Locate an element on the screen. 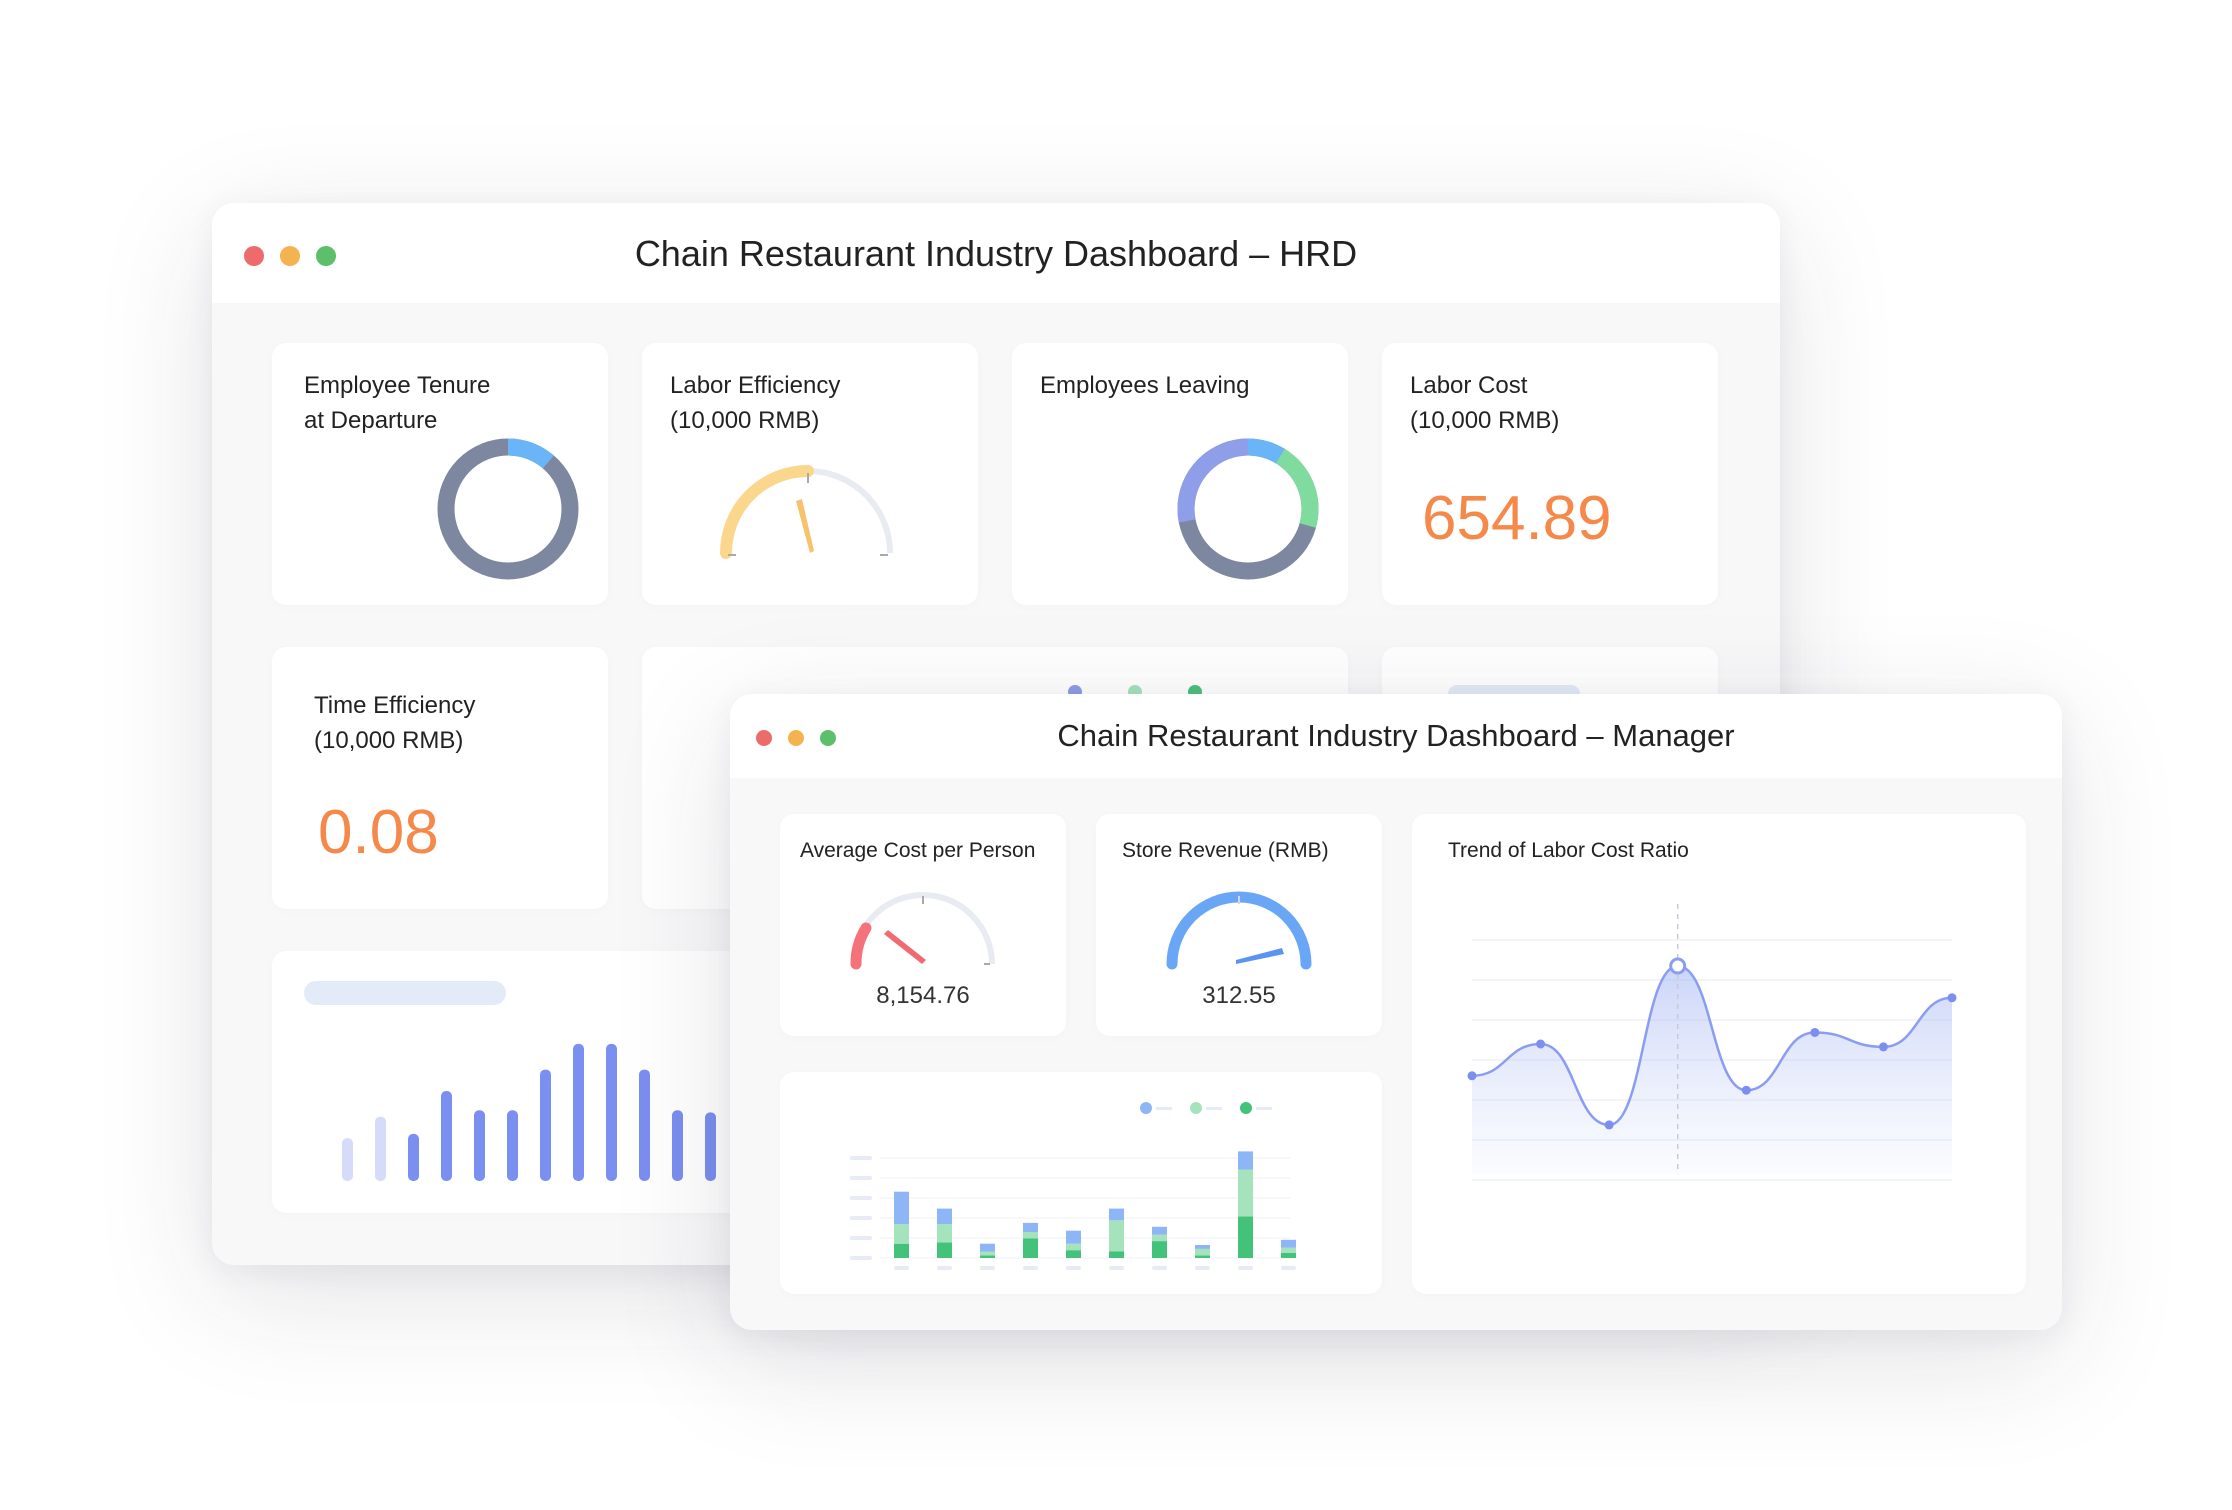 The width and height of the screenshot is (2232, 1510). labor-cost-value: 654.89 is located at coordinates (1517, 518).